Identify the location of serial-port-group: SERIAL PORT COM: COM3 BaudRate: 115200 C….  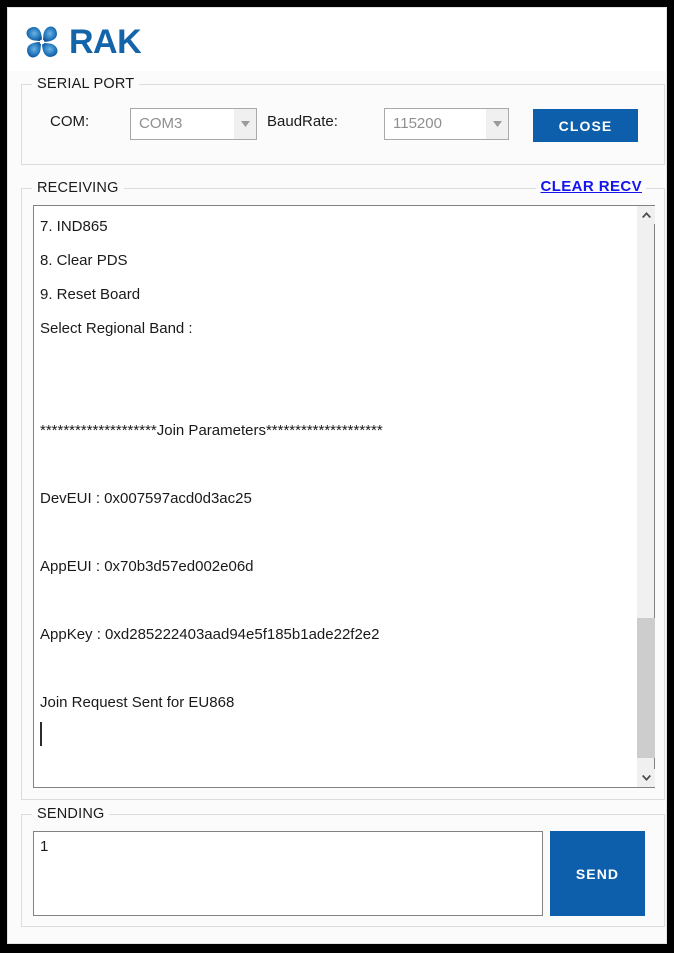
(343, 120).